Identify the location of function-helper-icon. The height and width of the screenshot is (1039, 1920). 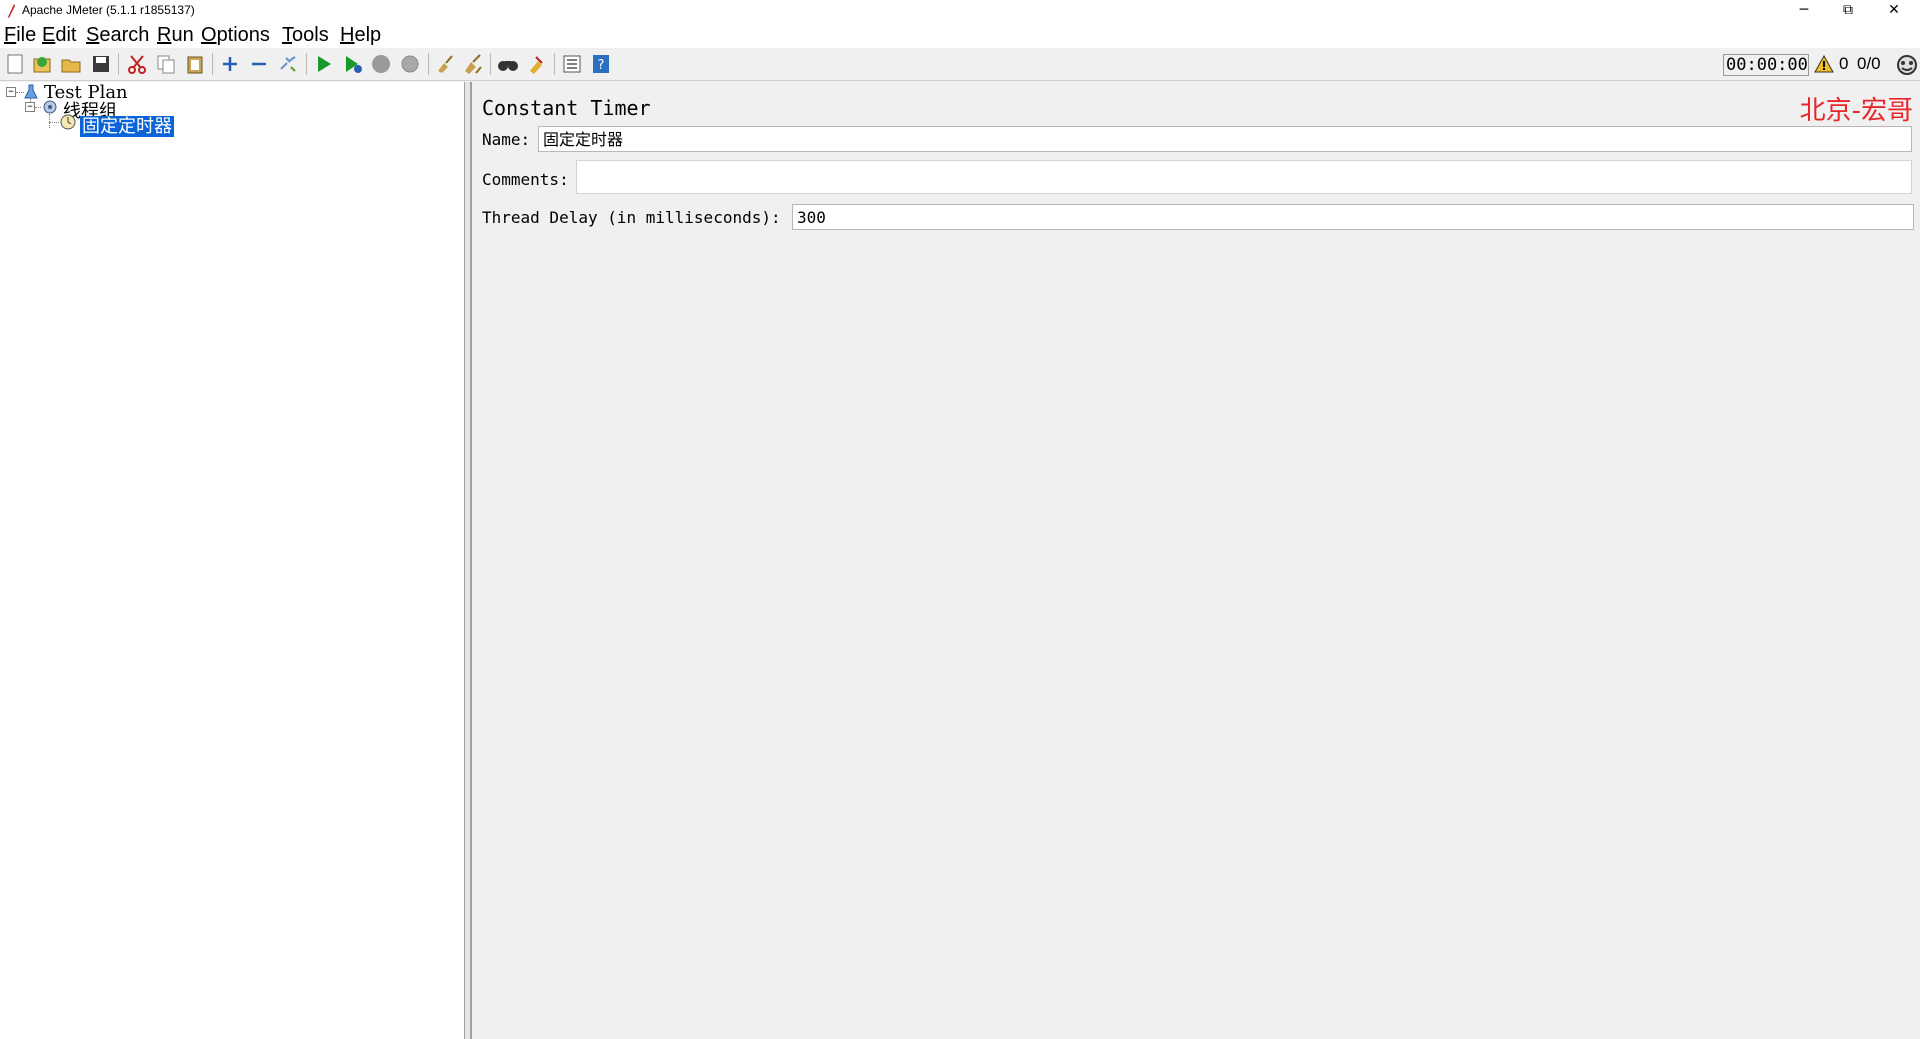
(572, 64).